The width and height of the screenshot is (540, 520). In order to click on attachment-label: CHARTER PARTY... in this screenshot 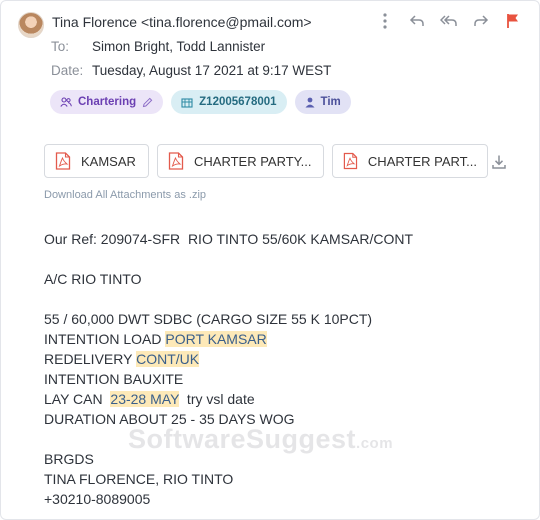, I will do `click(253, 161)`.